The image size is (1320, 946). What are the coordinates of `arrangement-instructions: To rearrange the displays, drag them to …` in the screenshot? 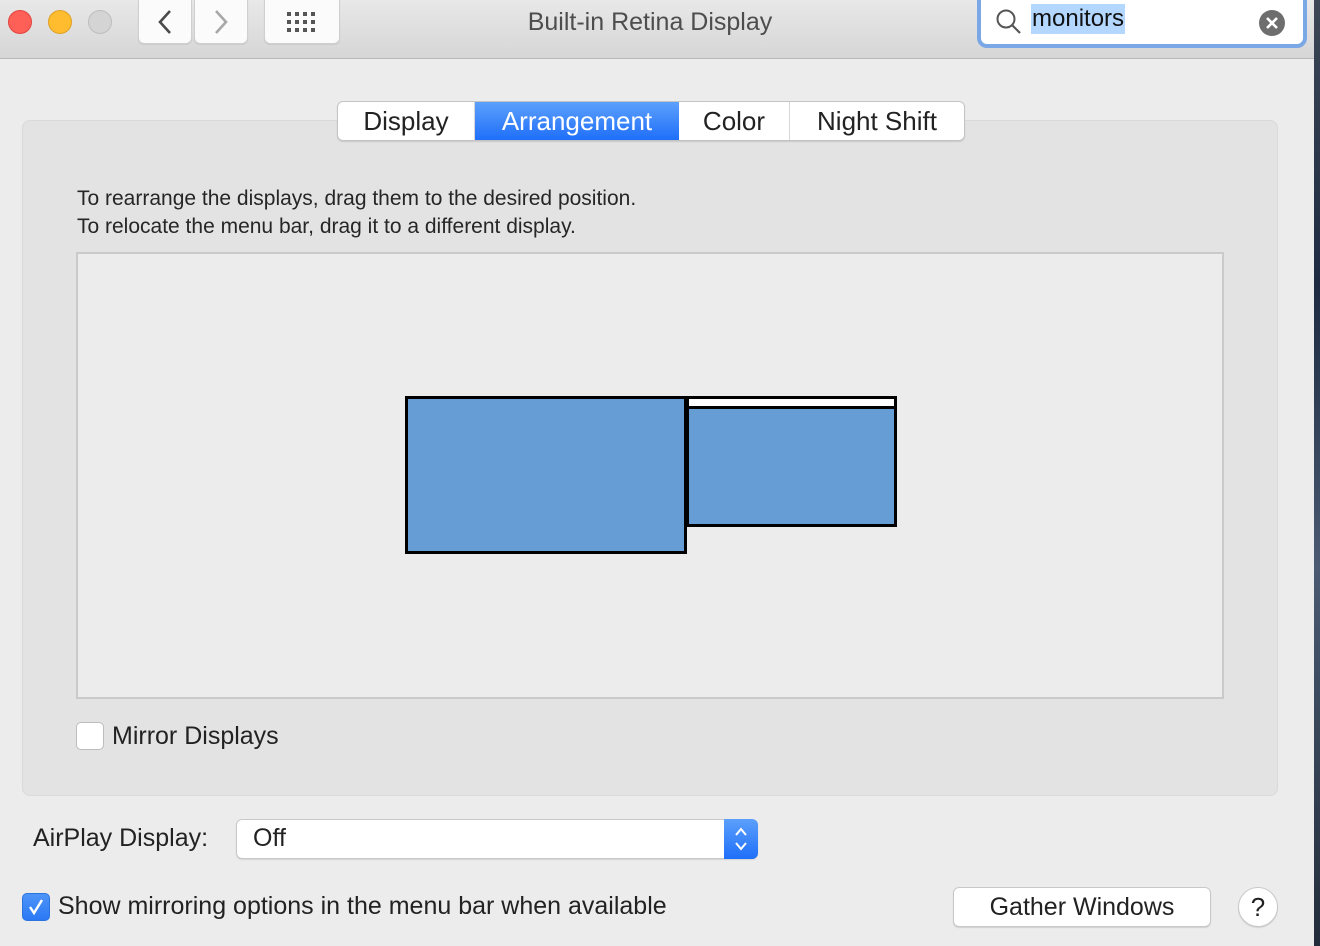 It's located at (356, 213).